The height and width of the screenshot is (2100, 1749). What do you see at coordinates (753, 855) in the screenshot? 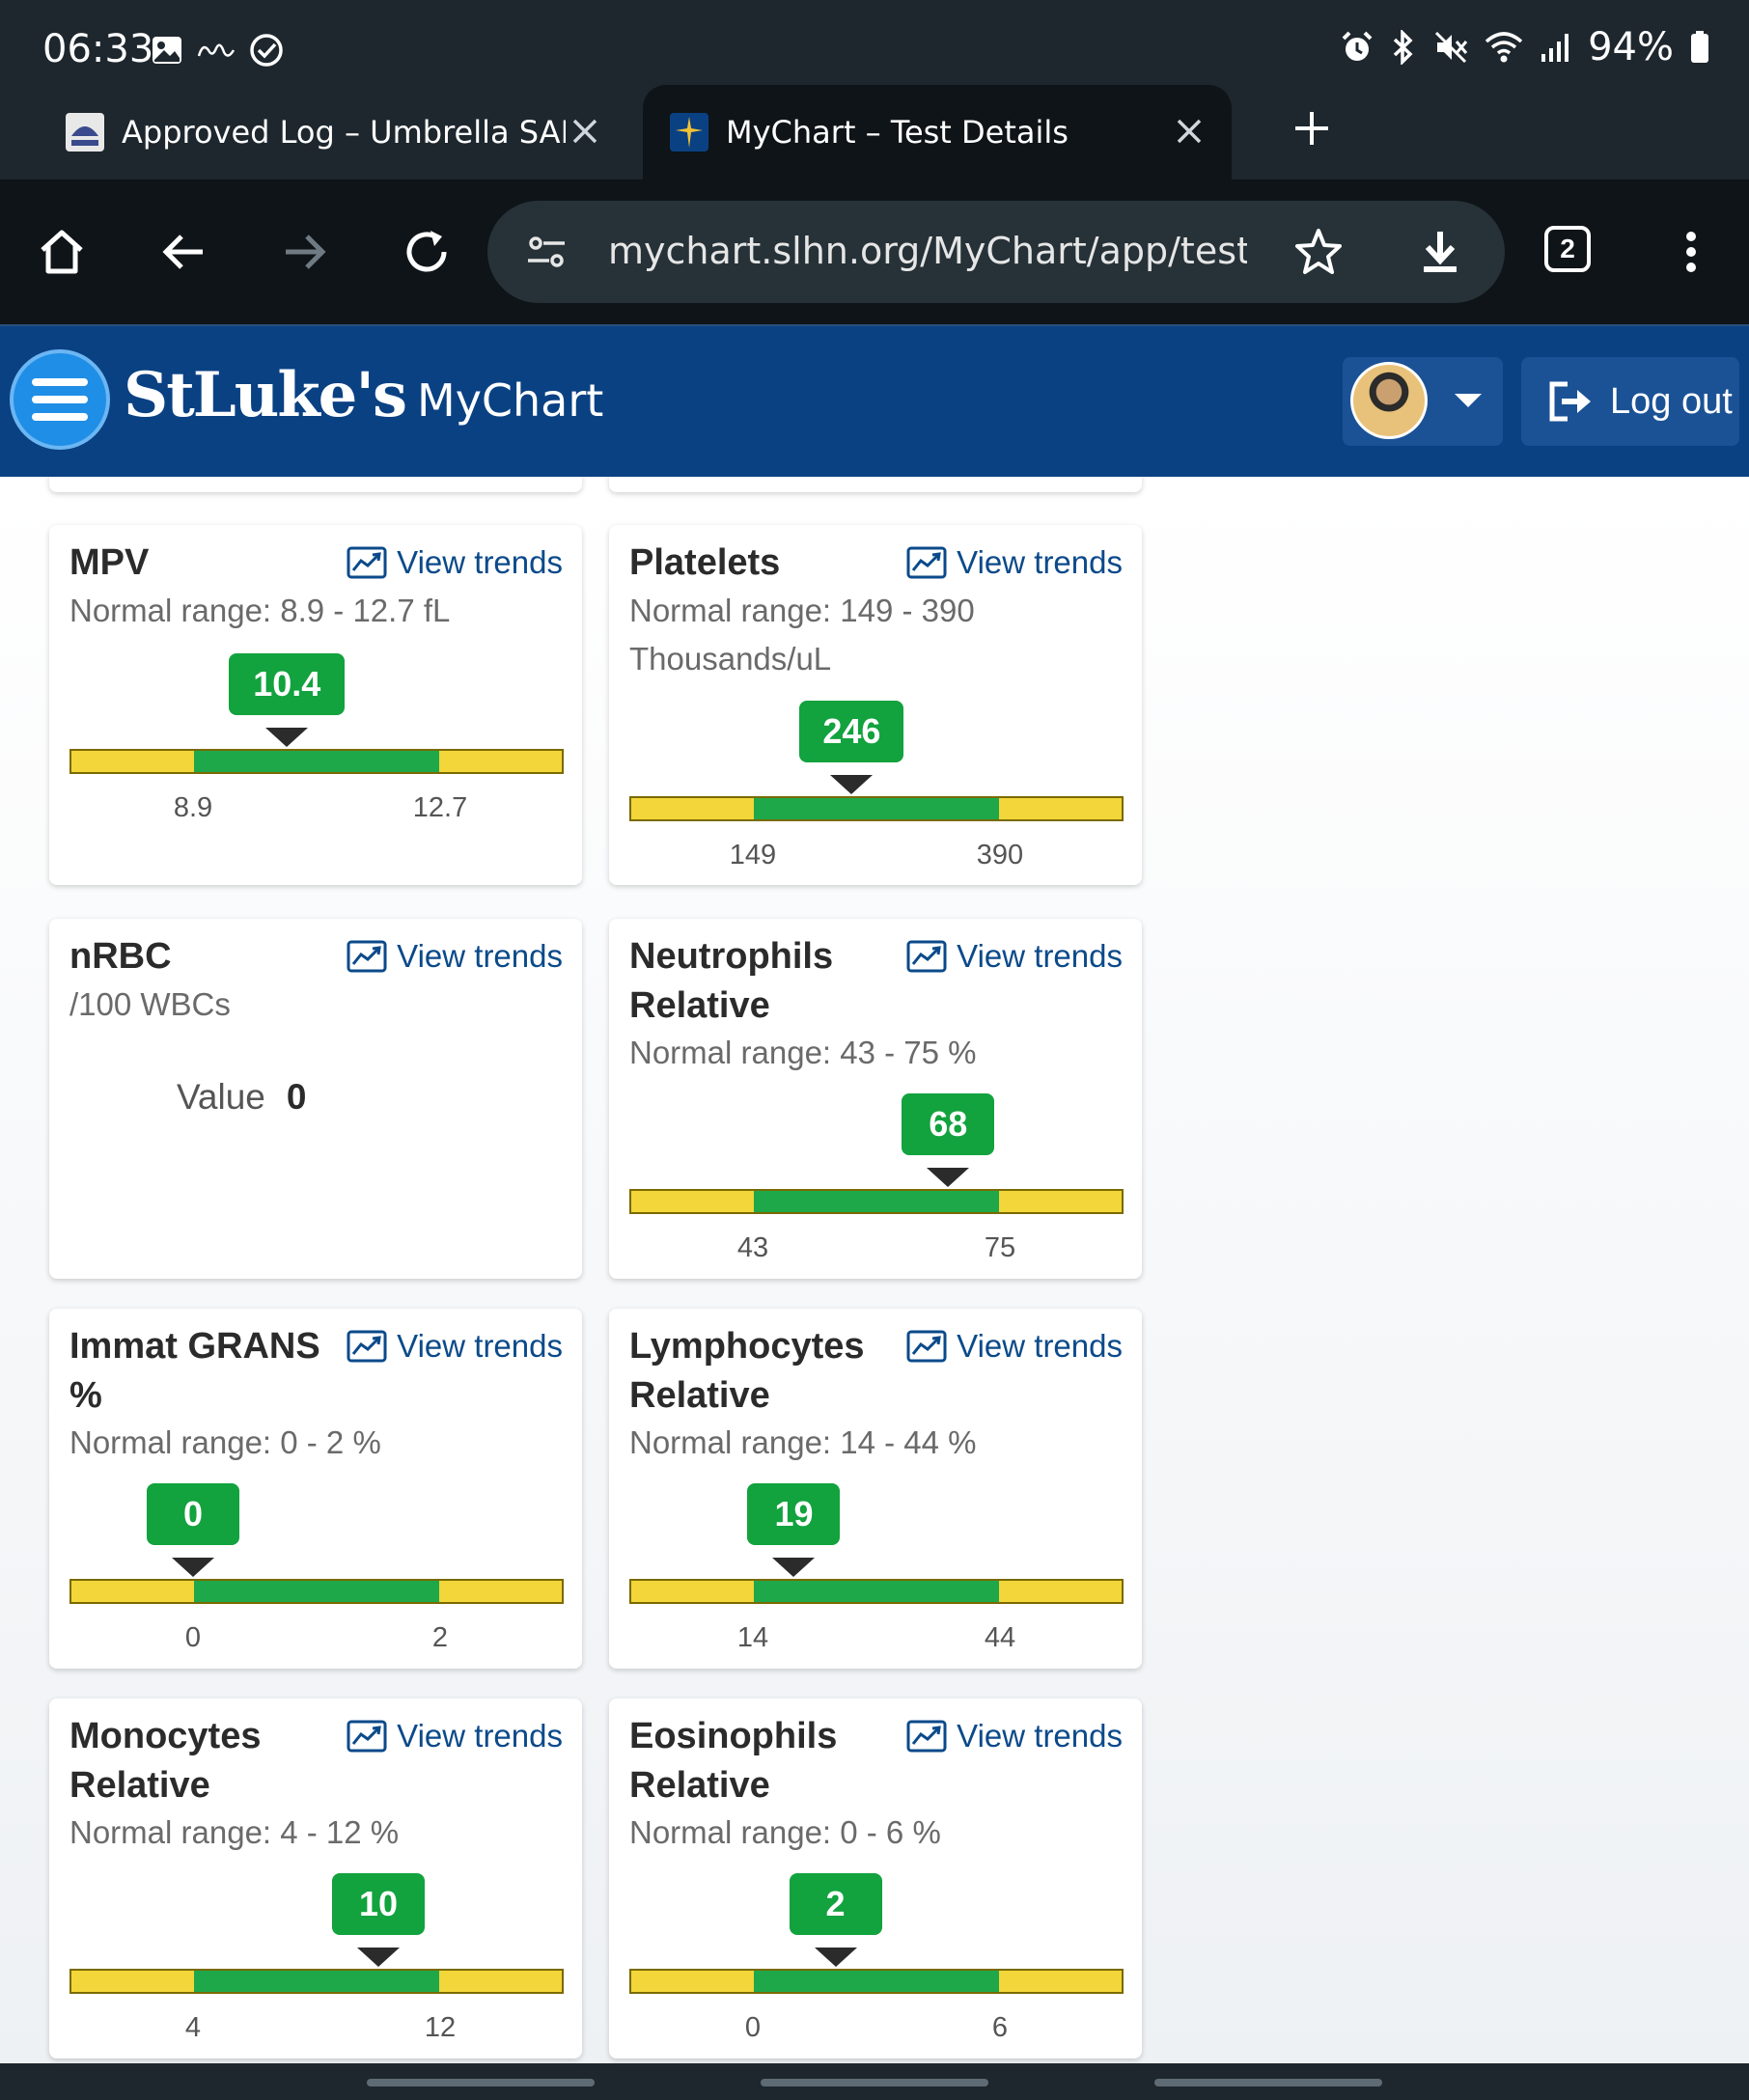
I see `range-low-label: 149` at bounding box center [753, 855].